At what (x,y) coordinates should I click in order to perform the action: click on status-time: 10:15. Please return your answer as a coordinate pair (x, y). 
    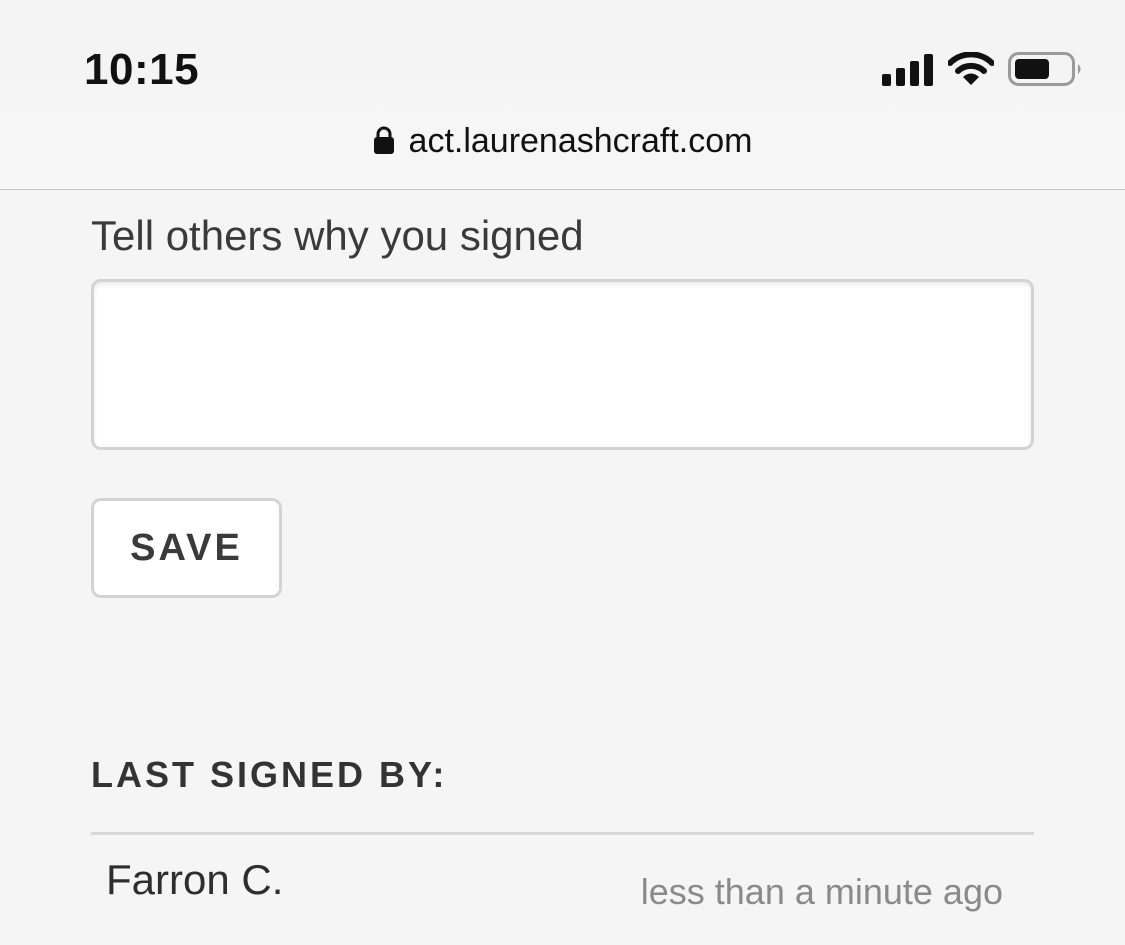
    Looking at the image, I should click on (142, 69).